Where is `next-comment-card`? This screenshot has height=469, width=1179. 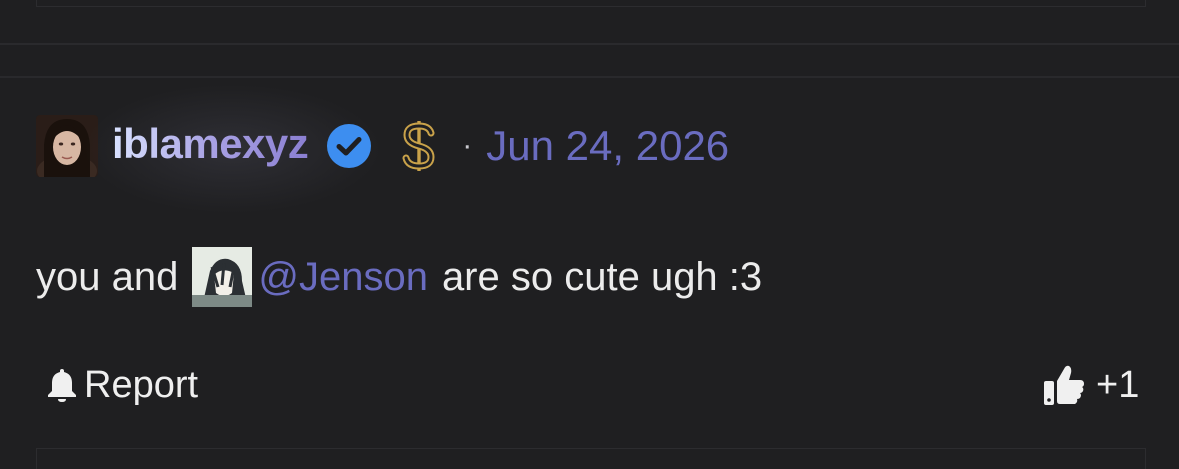 next-comment-card is located at coordinates (591, 458).